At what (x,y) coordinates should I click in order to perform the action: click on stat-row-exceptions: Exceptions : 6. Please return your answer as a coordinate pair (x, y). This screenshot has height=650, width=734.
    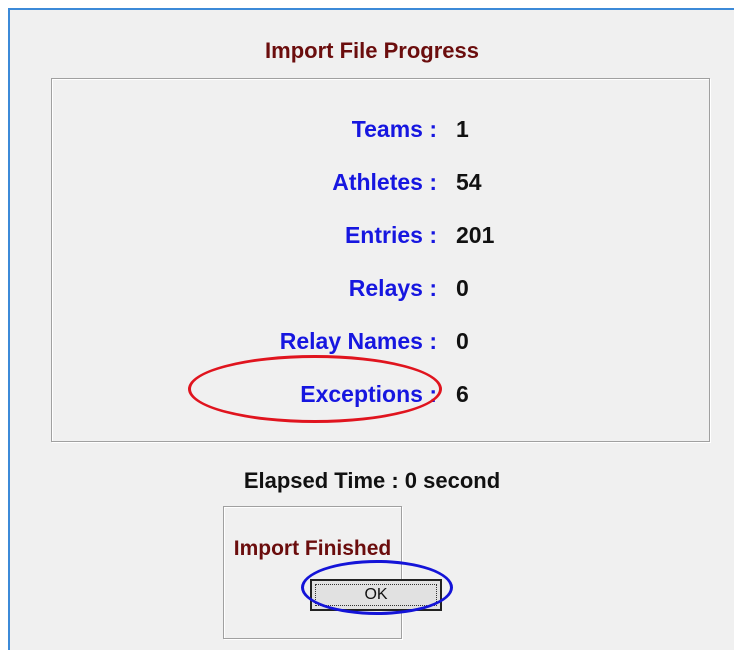
    Looking at the image, I should click on (380, 398).